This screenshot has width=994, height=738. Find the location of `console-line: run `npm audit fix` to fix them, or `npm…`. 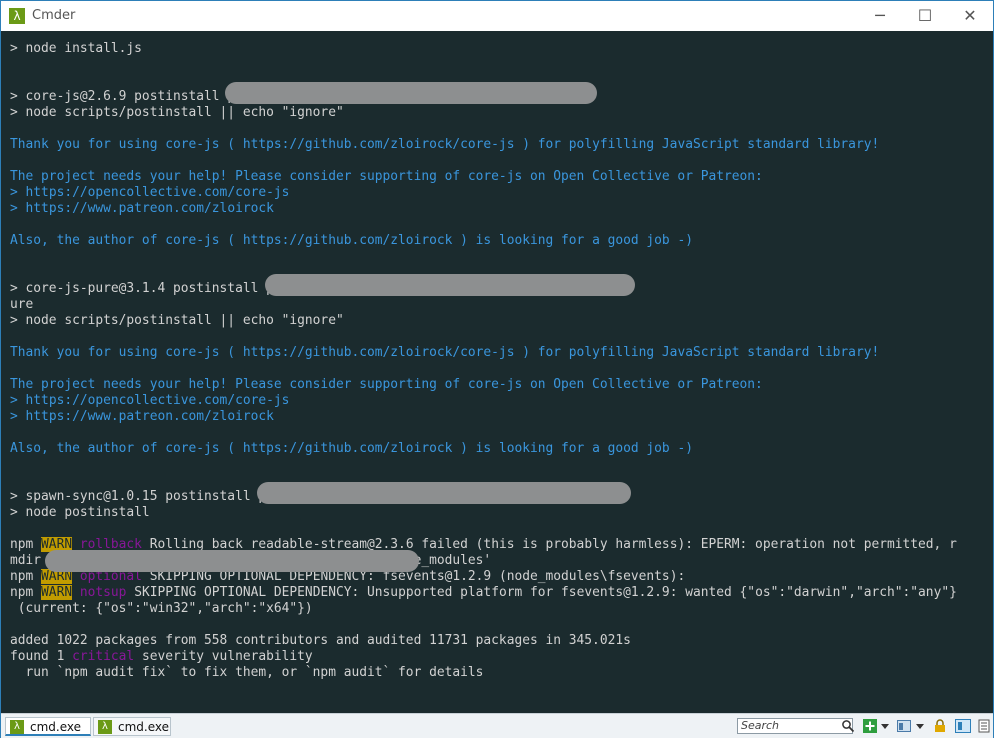

console-line: run `npm audit fix` to fix them, or `npm… is located at coordinates (501, 673).